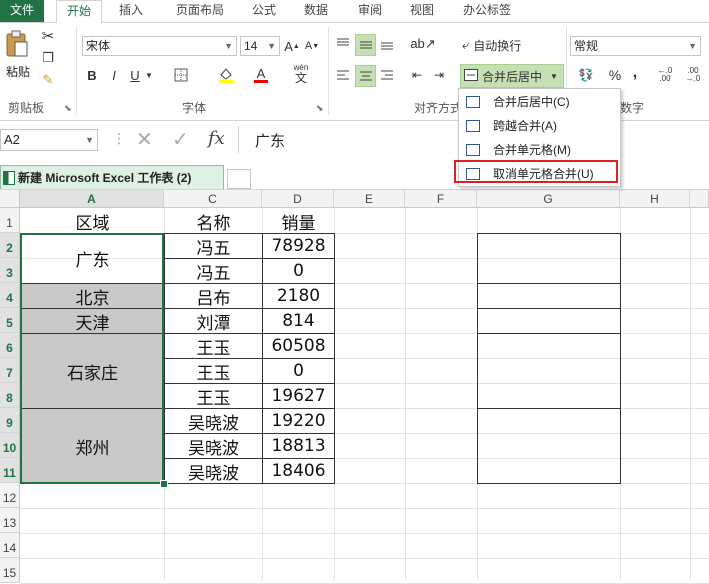 The width and height of the screenshot is (709, 584). What do you see at coordinates (539, 125) in the screenshot?
I see `menu-item-merge-across: 跨越合并(A)` at bounding box center [539, 125].